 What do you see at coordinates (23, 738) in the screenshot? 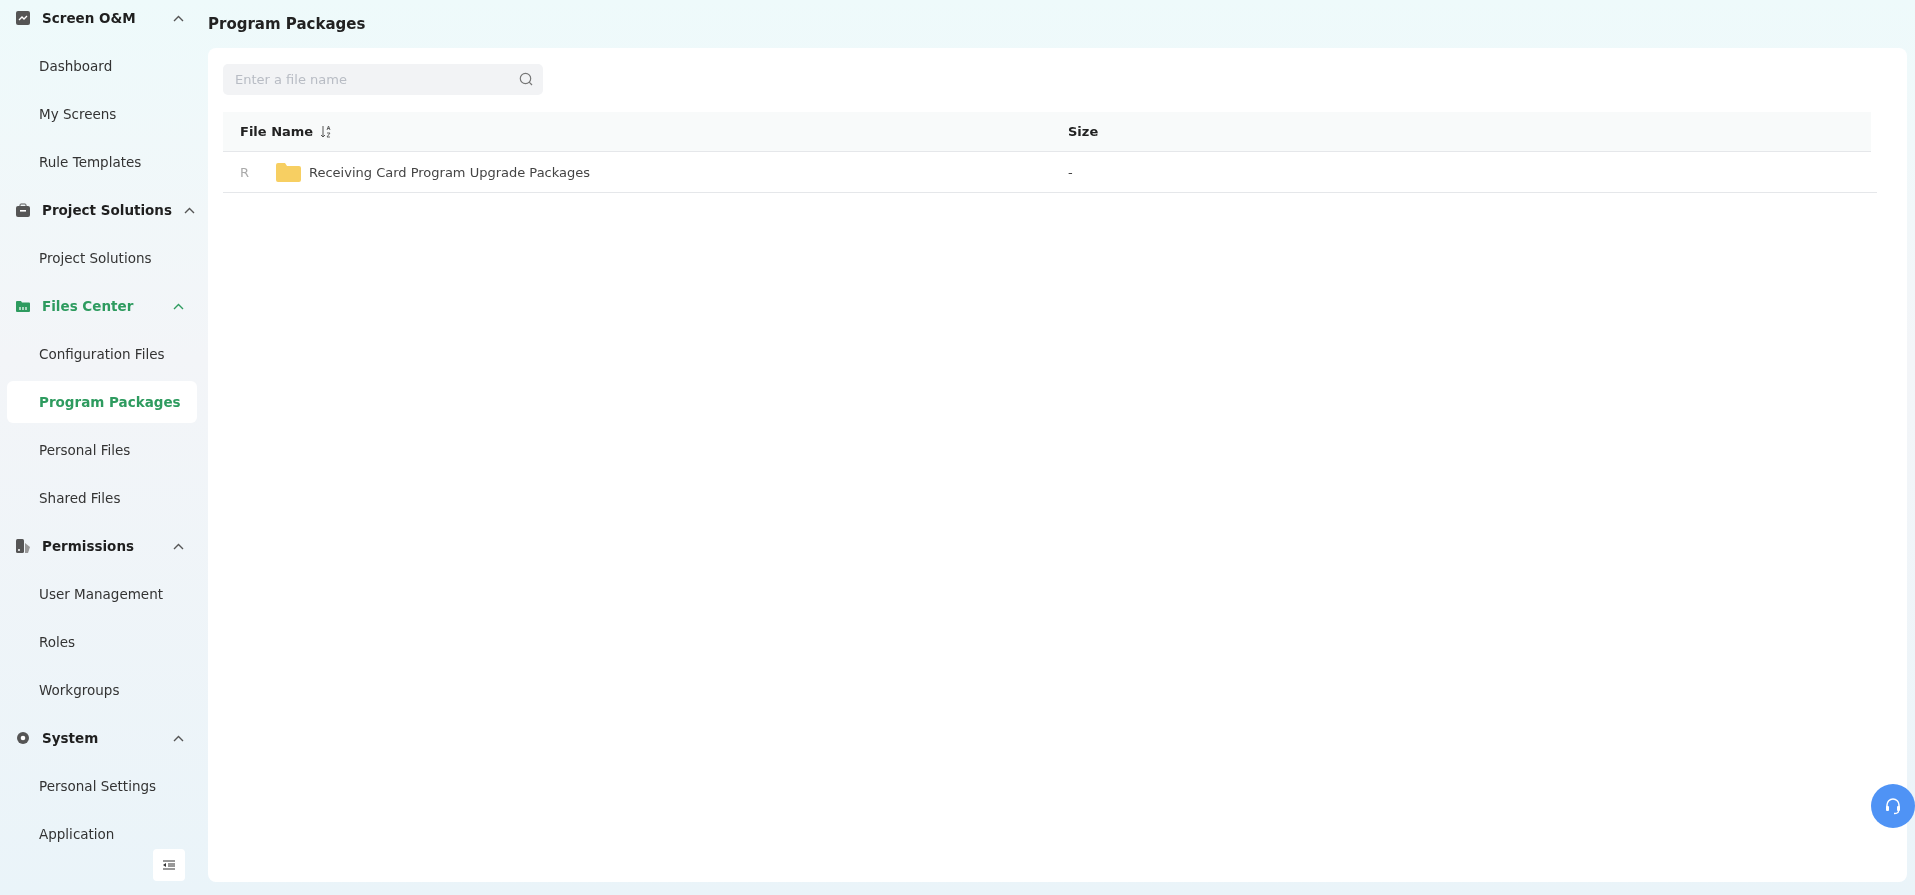
I see `gear-icon` at bounding box center [23, 738].